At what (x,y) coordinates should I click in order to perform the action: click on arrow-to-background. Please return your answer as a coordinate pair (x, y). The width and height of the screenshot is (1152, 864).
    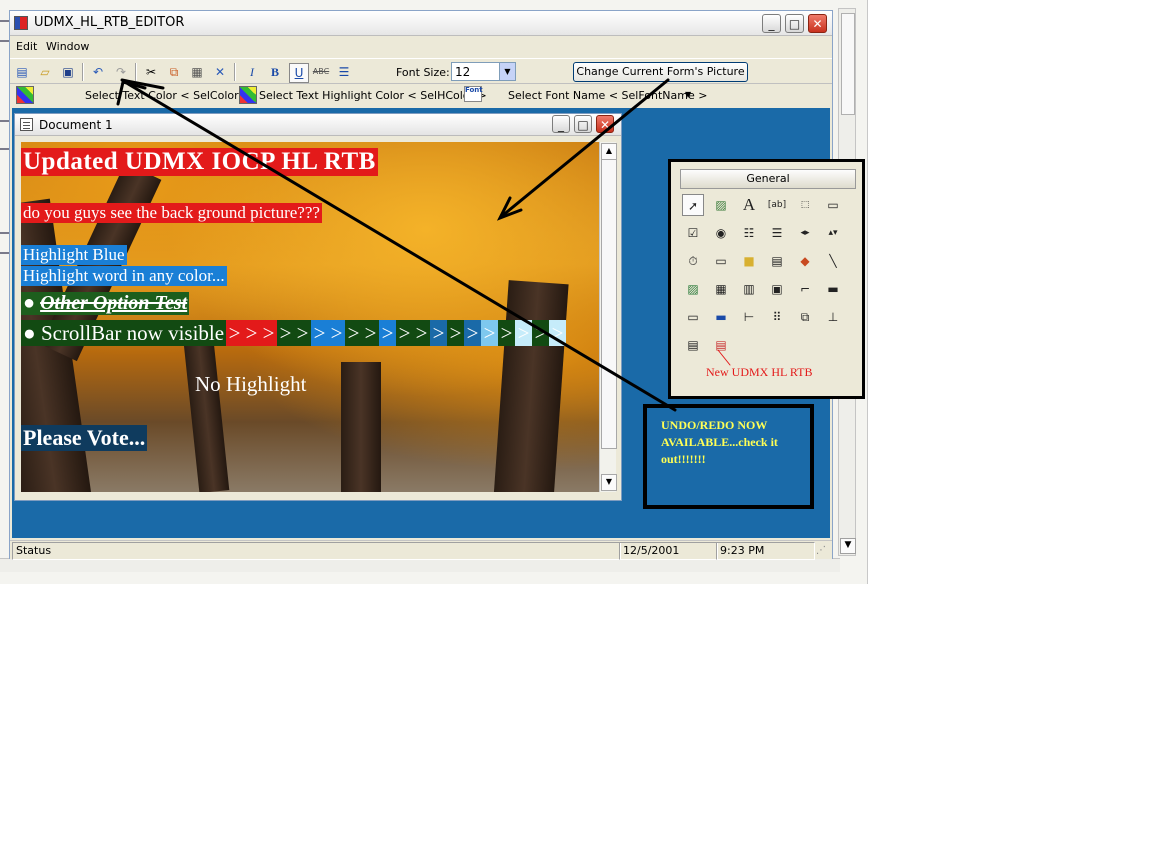
    Looking at the image, I should click on (585, 148).